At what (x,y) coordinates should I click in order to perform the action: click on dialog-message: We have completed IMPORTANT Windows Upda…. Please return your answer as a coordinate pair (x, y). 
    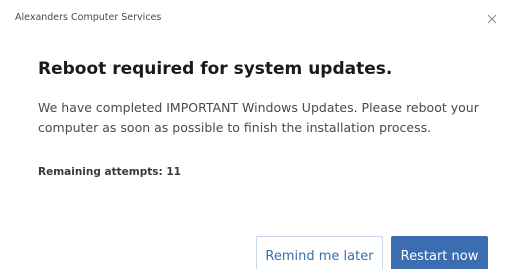
    Looking at the image, I should click on (258, 117).